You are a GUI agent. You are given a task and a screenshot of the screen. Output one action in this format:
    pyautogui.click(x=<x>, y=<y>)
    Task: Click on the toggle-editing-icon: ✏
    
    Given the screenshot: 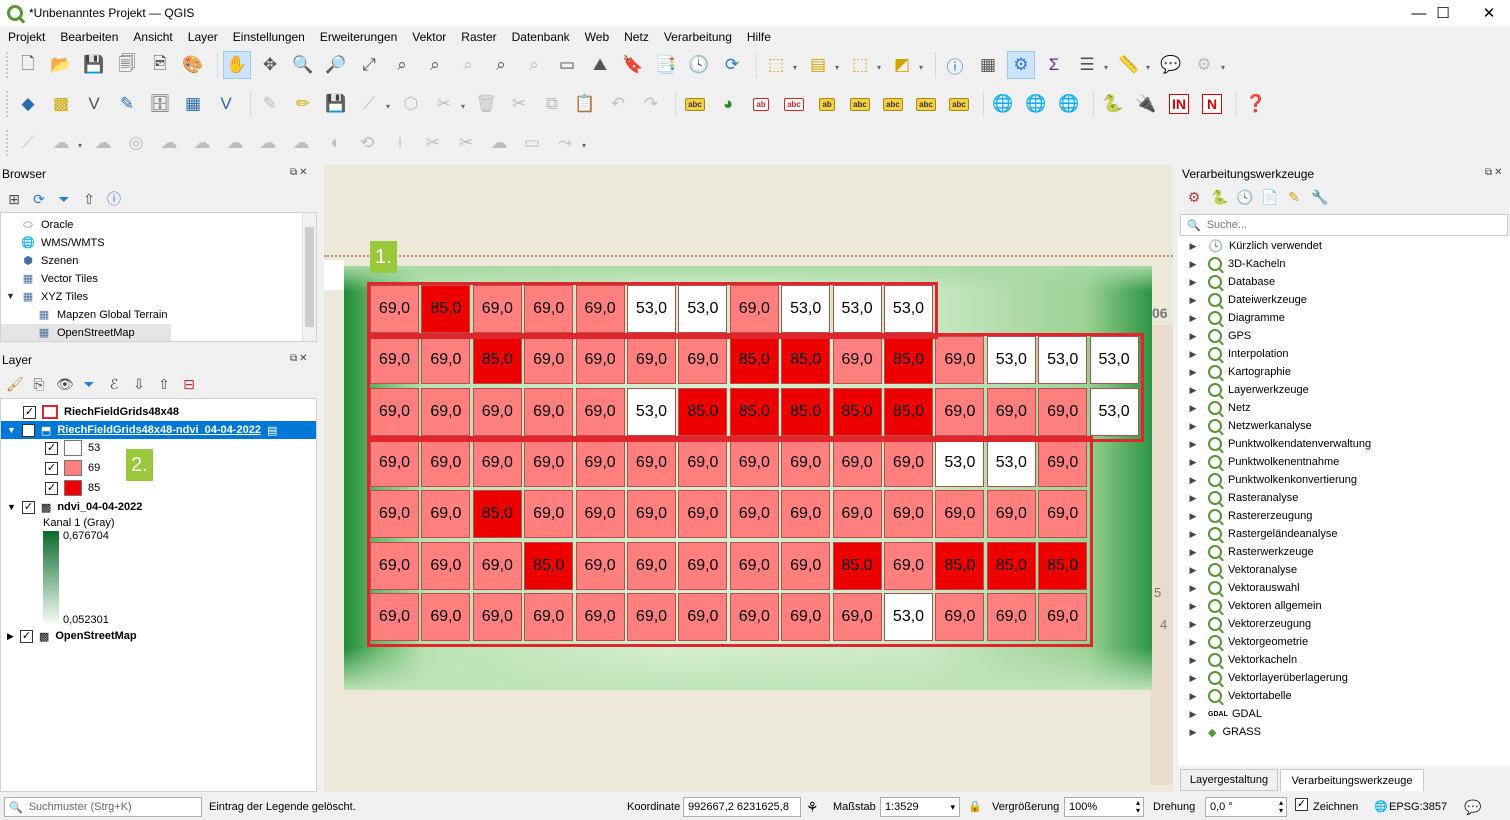 What is the action you would take?
    pyautogui.click(x=303, y=104)
    